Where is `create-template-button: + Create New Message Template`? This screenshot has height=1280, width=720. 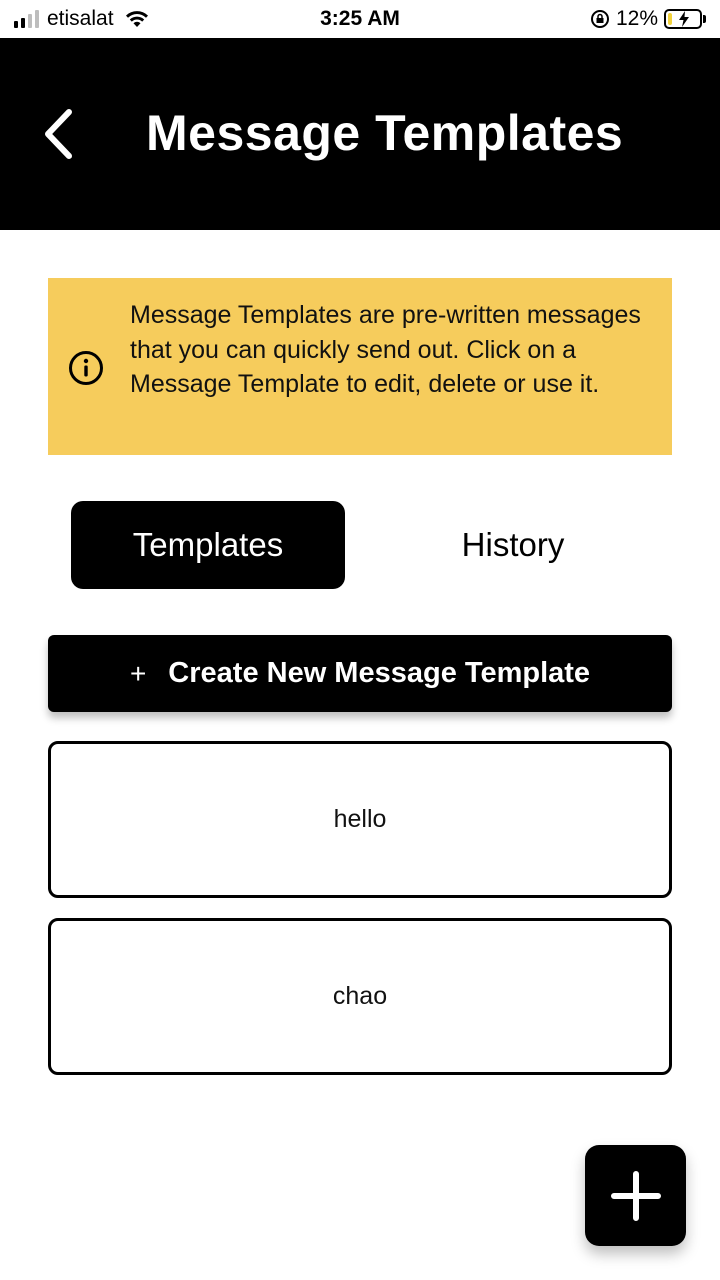 create-template-button: + Create New Message Template is located at coordinates (360, 673).